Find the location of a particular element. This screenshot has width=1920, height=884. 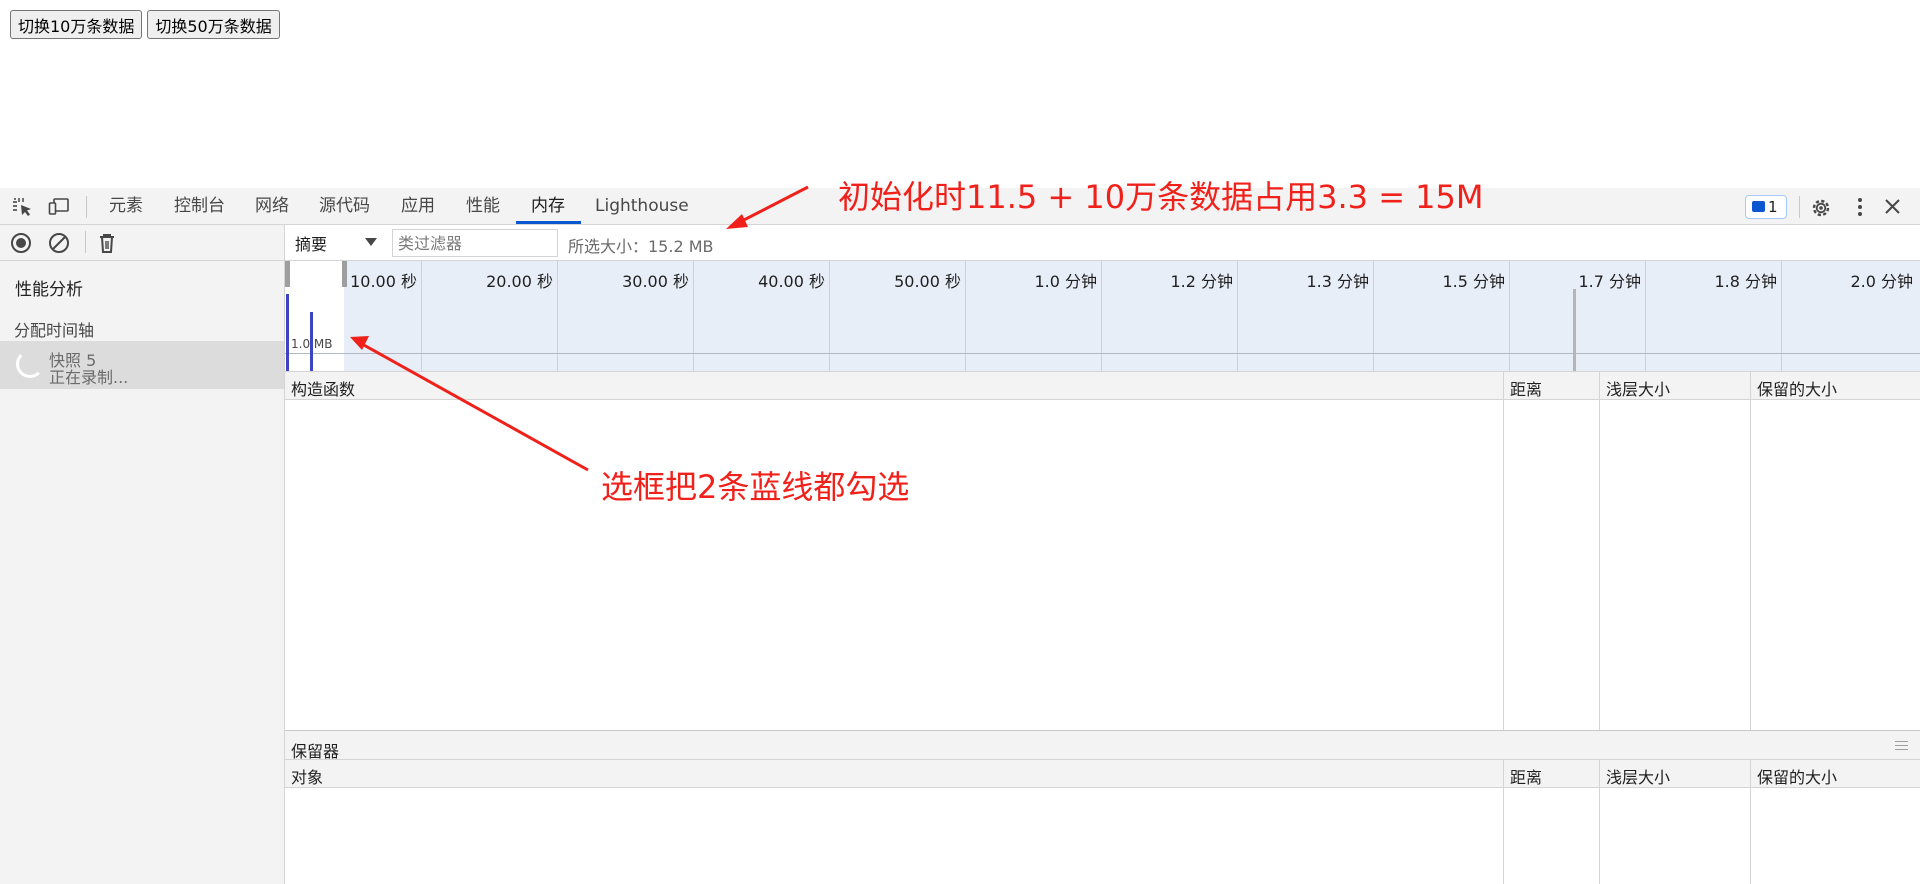

retainers-section-header: 保留器 is located at coordinates (1102, 745).